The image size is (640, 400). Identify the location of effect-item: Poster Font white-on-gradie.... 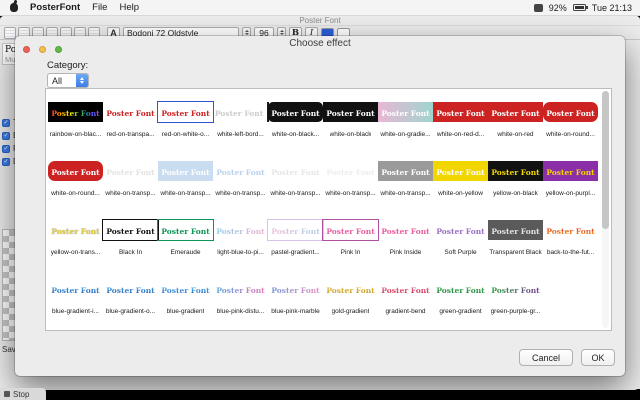
(405, 120).